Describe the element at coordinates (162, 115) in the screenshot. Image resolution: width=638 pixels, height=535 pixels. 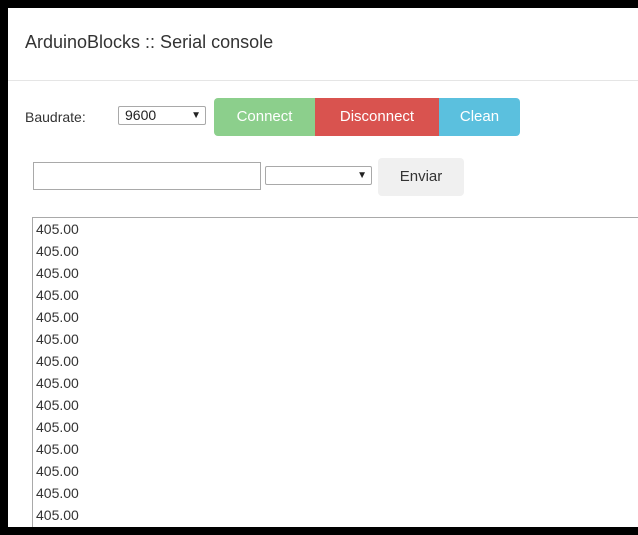
I see `baudrate-select: 9600 ▼` at that location.